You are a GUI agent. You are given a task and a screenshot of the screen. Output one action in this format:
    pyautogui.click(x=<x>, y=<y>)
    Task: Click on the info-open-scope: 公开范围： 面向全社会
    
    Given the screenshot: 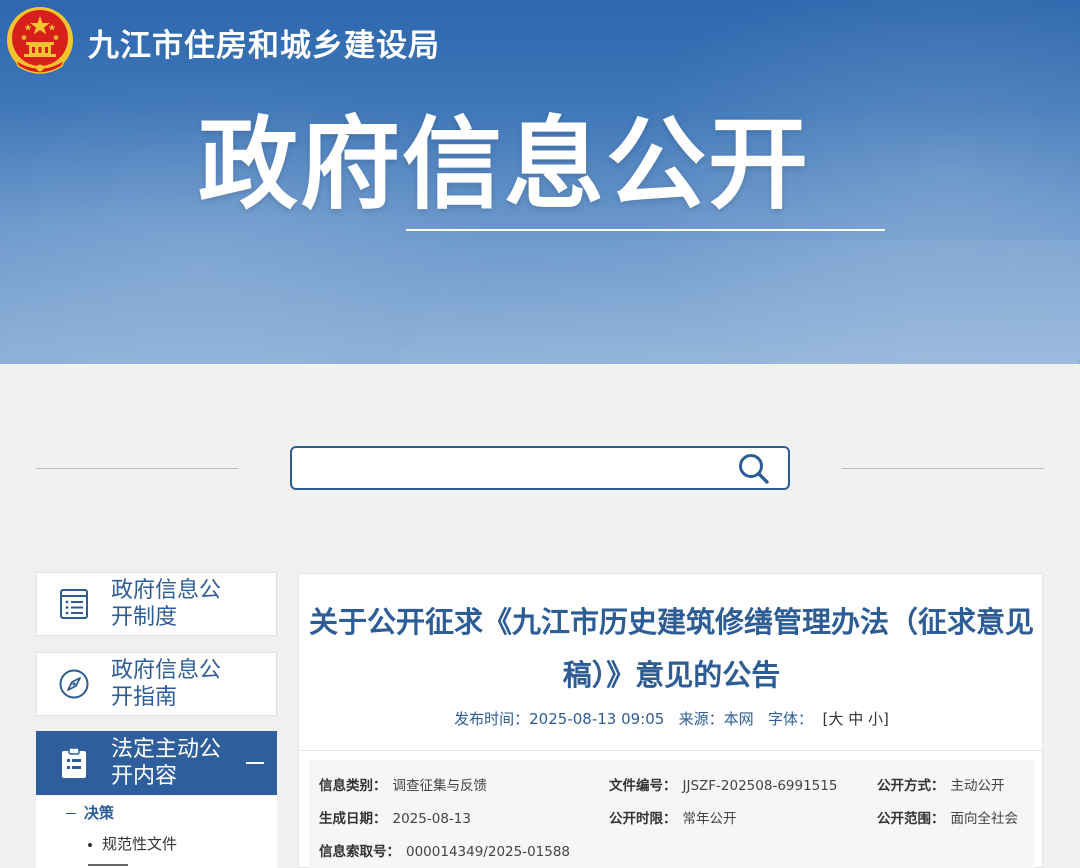 What is the action you would take?
    pyautogui.click(x=947, y=819)
    